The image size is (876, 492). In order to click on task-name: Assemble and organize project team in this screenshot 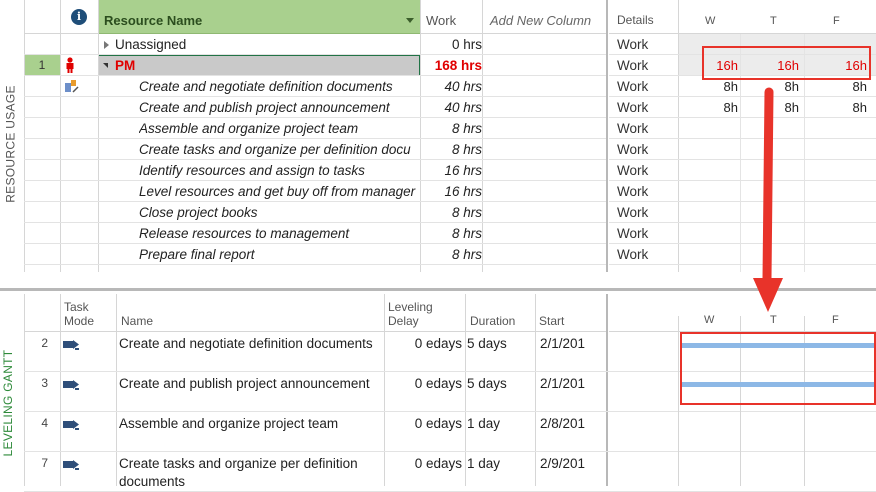, I will do `click(250, 424)`.